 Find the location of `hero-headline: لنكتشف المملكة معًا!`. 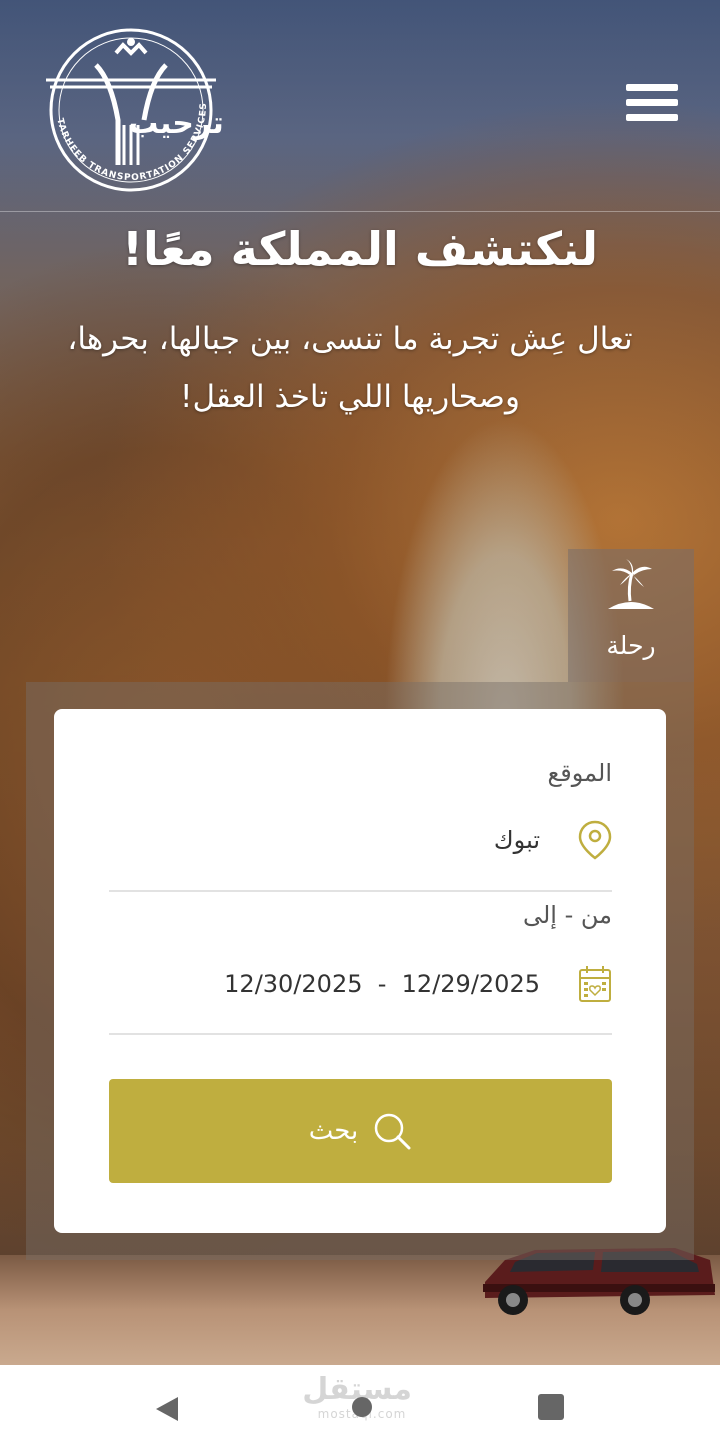

hero-headline: لنكتشف المملكة معًا! is located at coordinates (360, 249).